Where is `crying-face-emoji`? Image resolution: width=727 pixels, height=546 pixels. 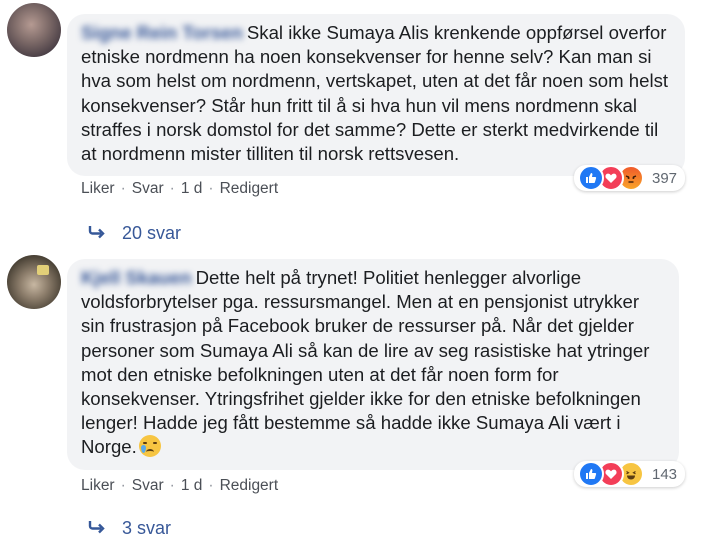 crying-face-emoji is located at coordinates (149, 446).